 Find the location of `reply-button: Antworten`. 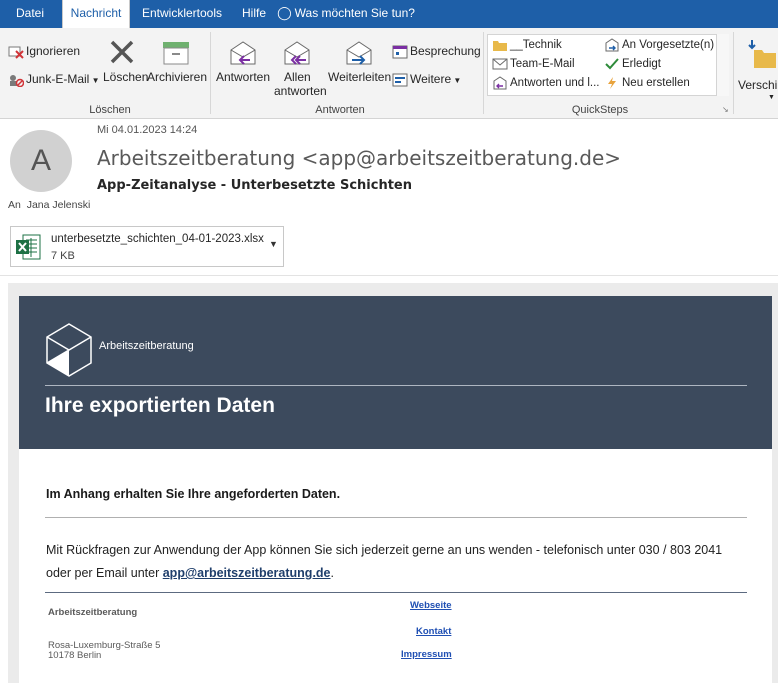

reply-button: Antworten is located at coordinates (243, 71).